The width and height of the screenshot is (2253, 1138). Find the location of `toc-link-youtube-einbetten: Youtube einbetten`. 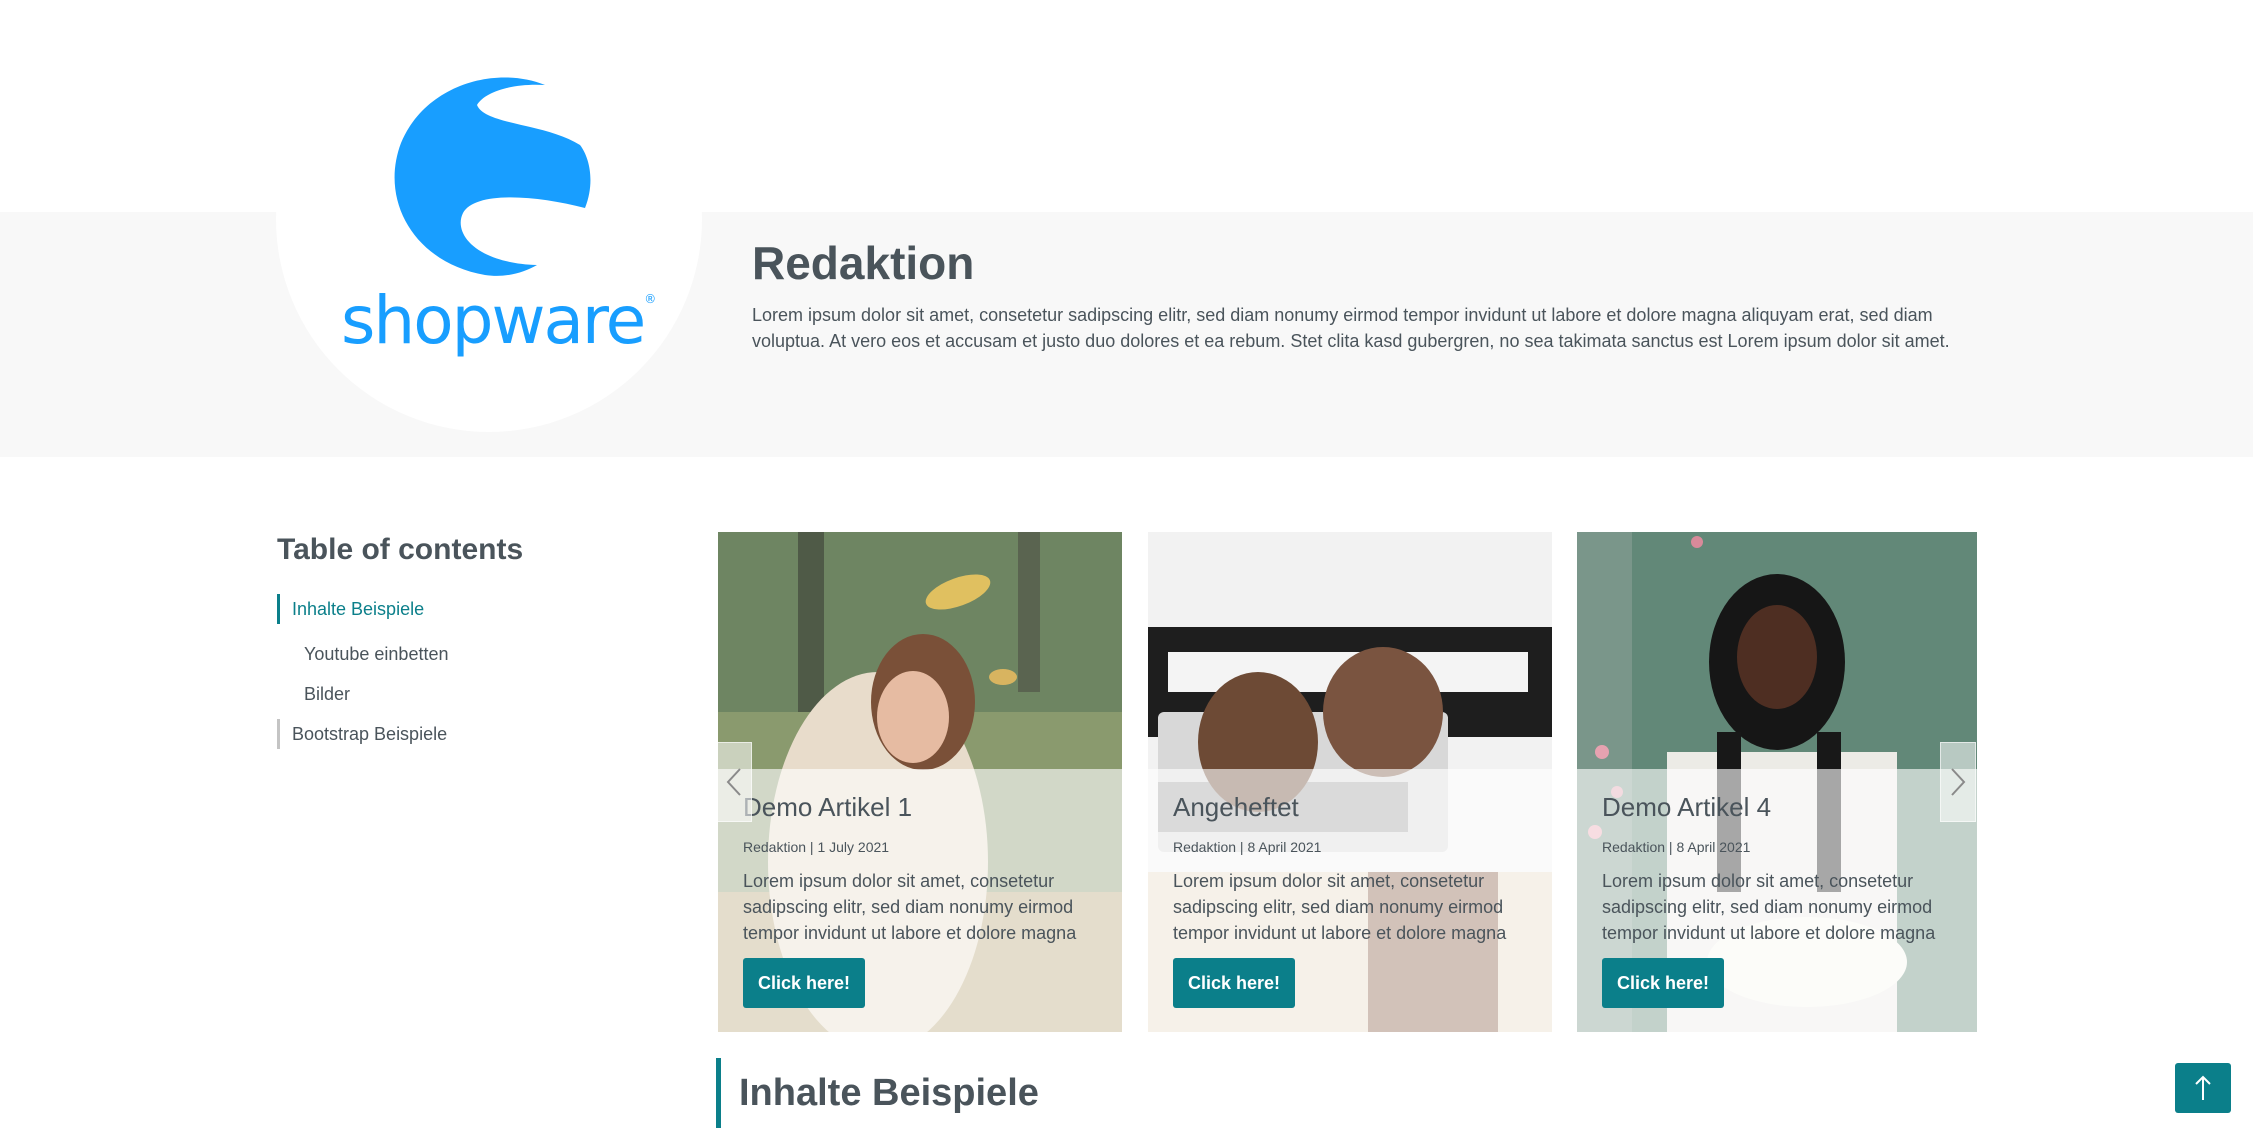

toc-link-youtube-einbetten: Youtube einbetten is located at coordinates (376, 654).